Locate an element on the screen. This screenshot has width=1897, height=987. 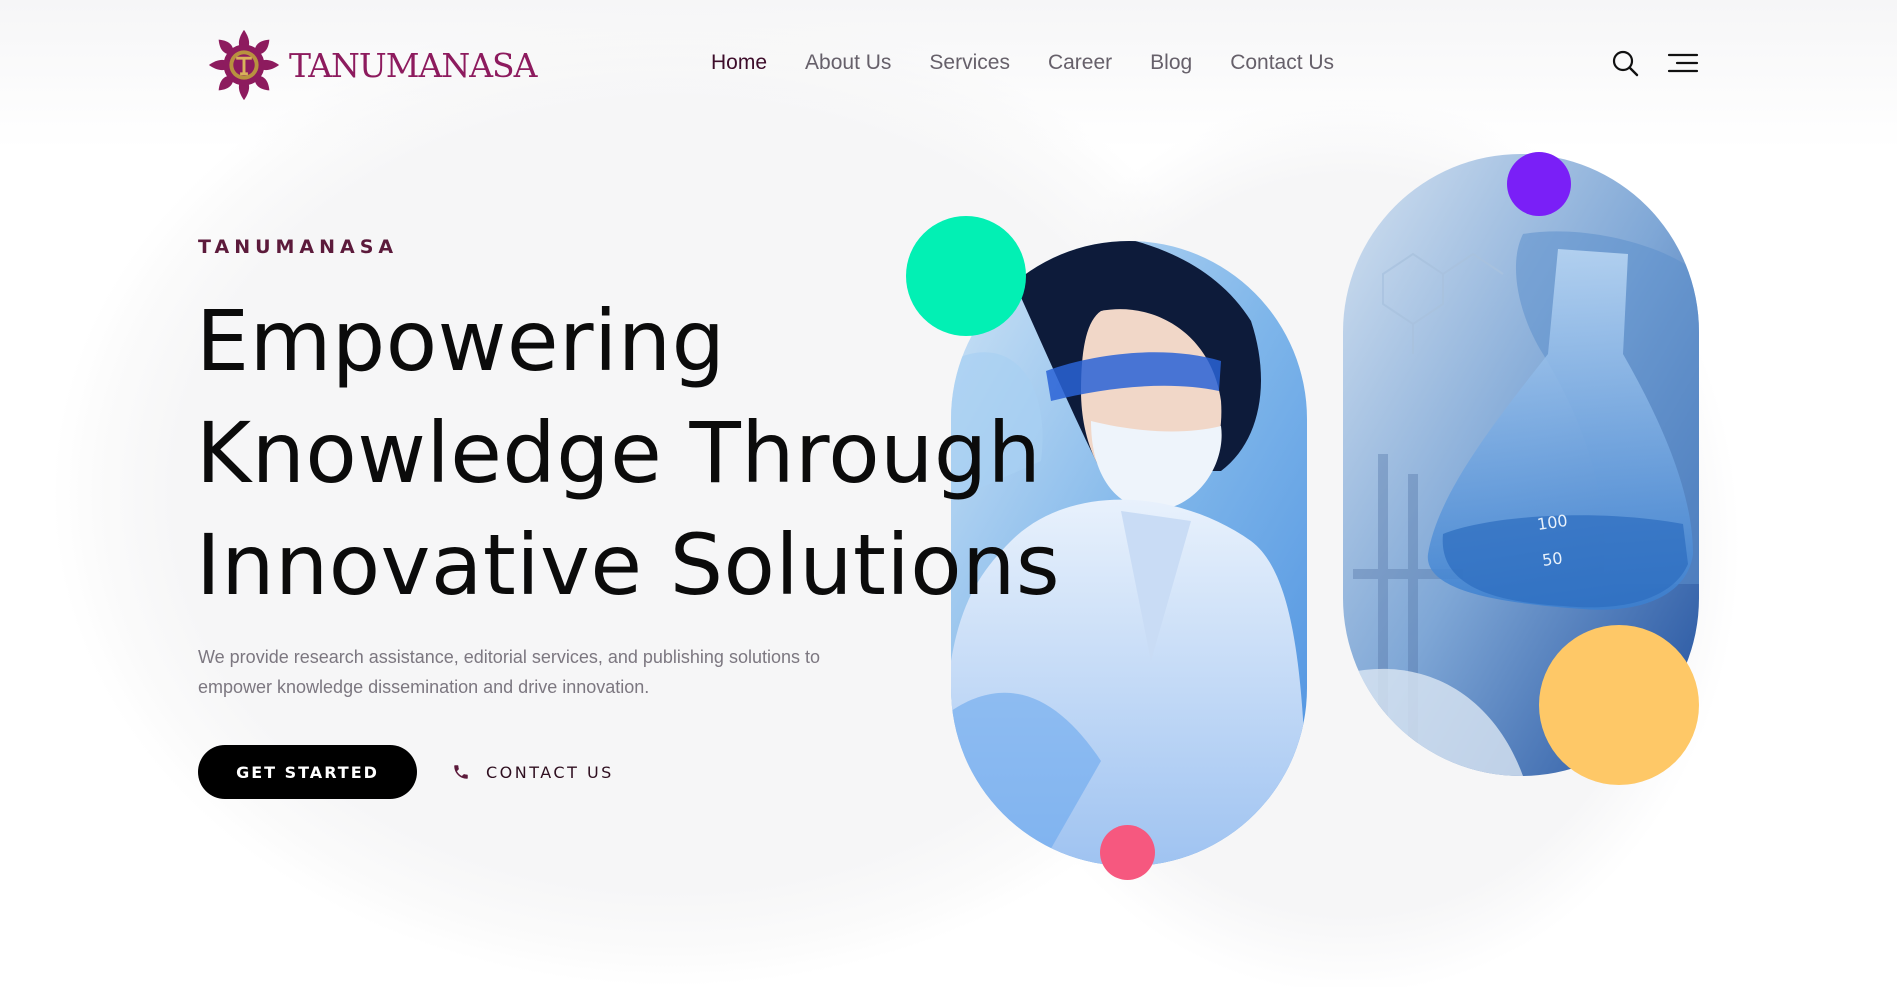
search-button is located at coordinates (1625, 63).